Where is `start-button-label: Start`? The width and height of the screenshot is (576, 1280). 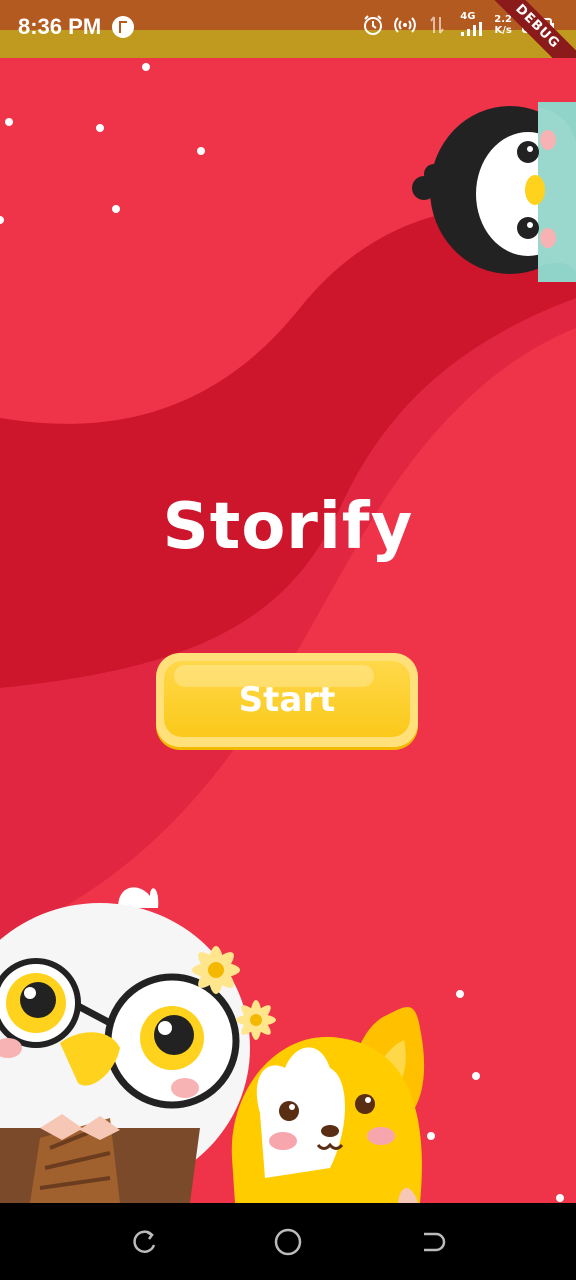 start-button-label: Start is located at coordinates (287, 700).